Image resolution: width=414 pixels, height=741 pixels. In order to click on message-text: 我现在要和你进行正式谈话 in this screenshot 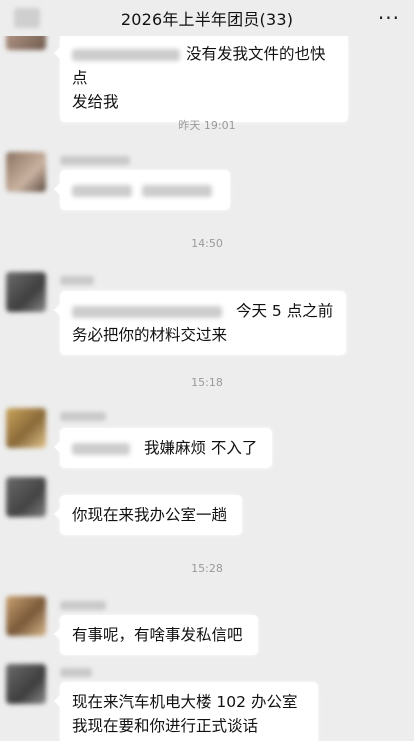, I will do `click(165, 726)`.